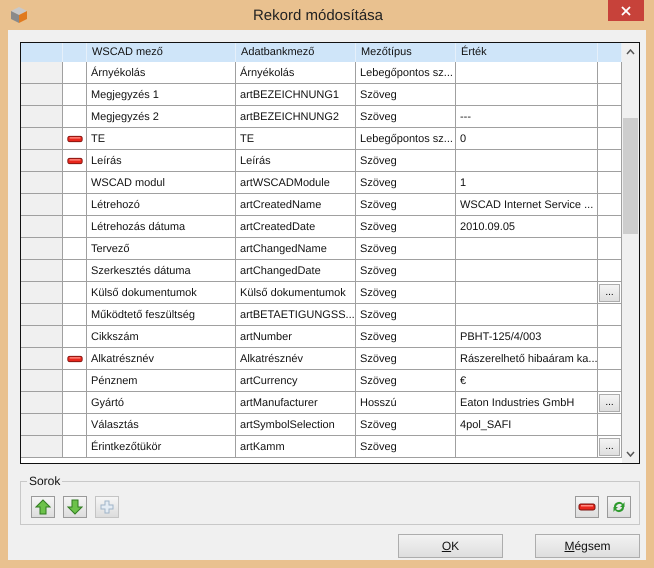 This screenshot has height=568, width=654. I want to click on refresh-button, so click(619, 507).